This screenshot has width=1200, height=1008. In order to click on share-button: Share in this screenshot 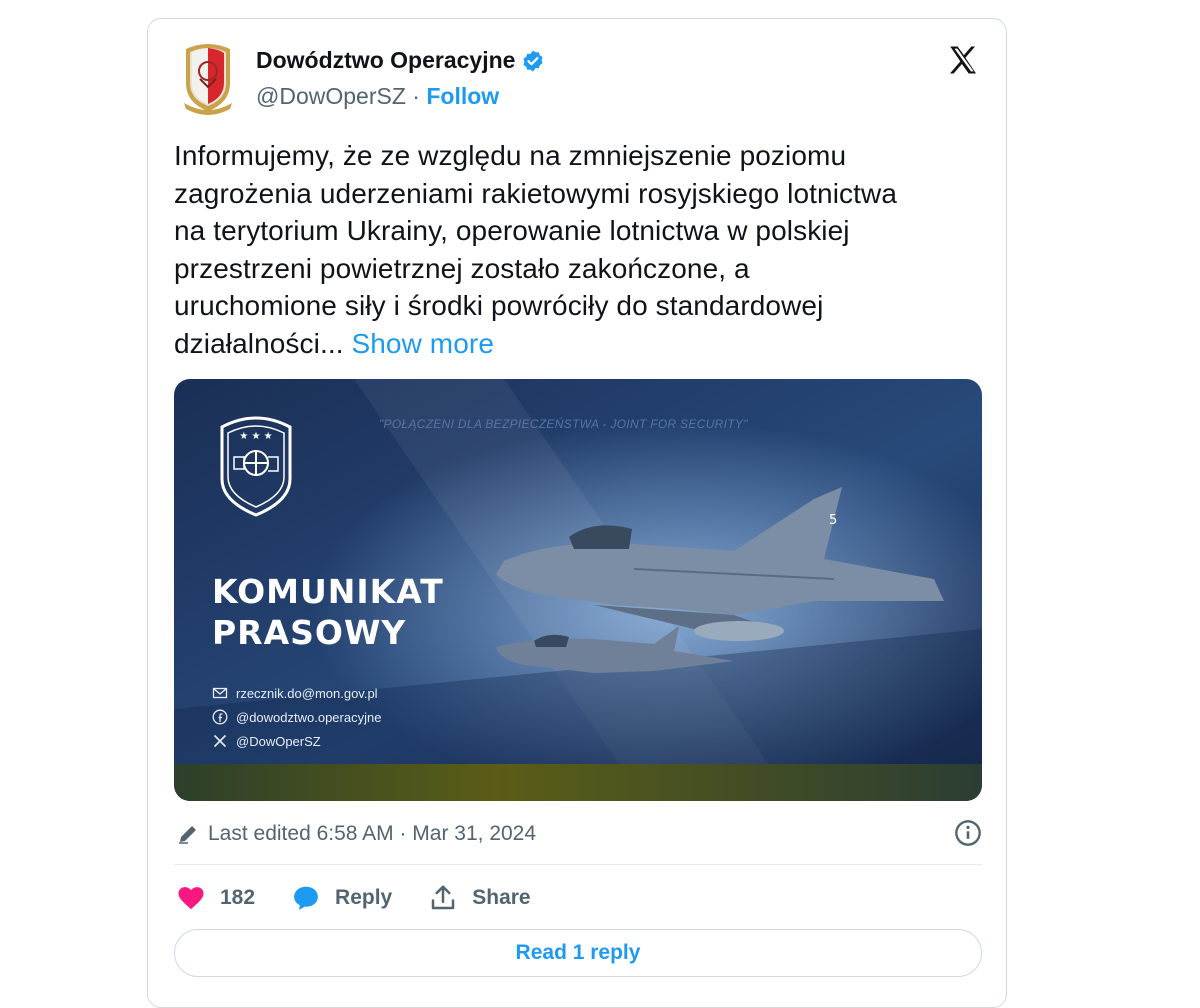, I will do `click(479, 898)`.